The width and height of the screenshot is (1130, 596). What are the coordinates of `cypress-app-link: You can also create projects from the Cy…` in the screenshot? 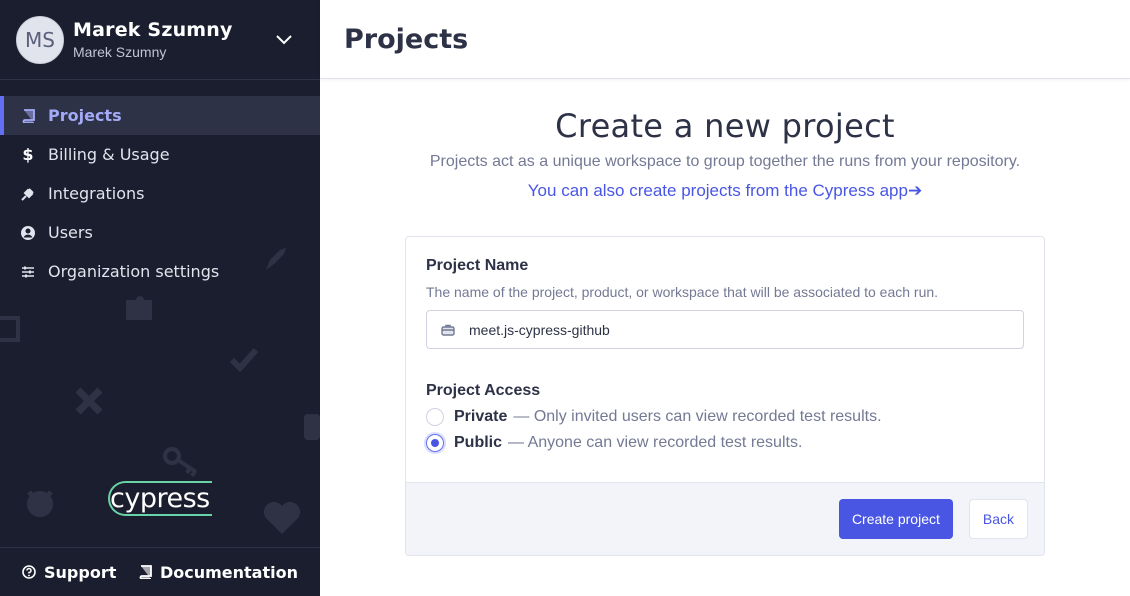 It's located at (725, 191).